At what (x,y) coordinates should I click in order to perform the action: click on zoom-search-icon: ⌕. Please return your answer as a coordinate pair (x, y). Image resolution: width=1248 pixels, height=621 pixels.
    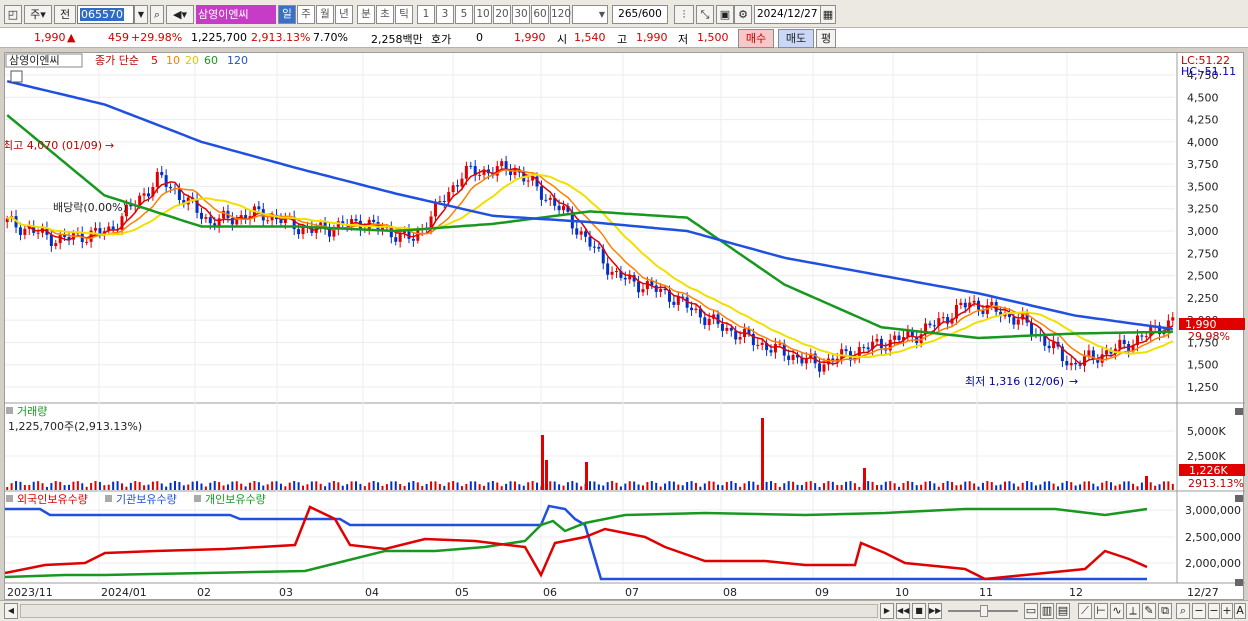
    Looking at the image, I should click on (1183, 611).